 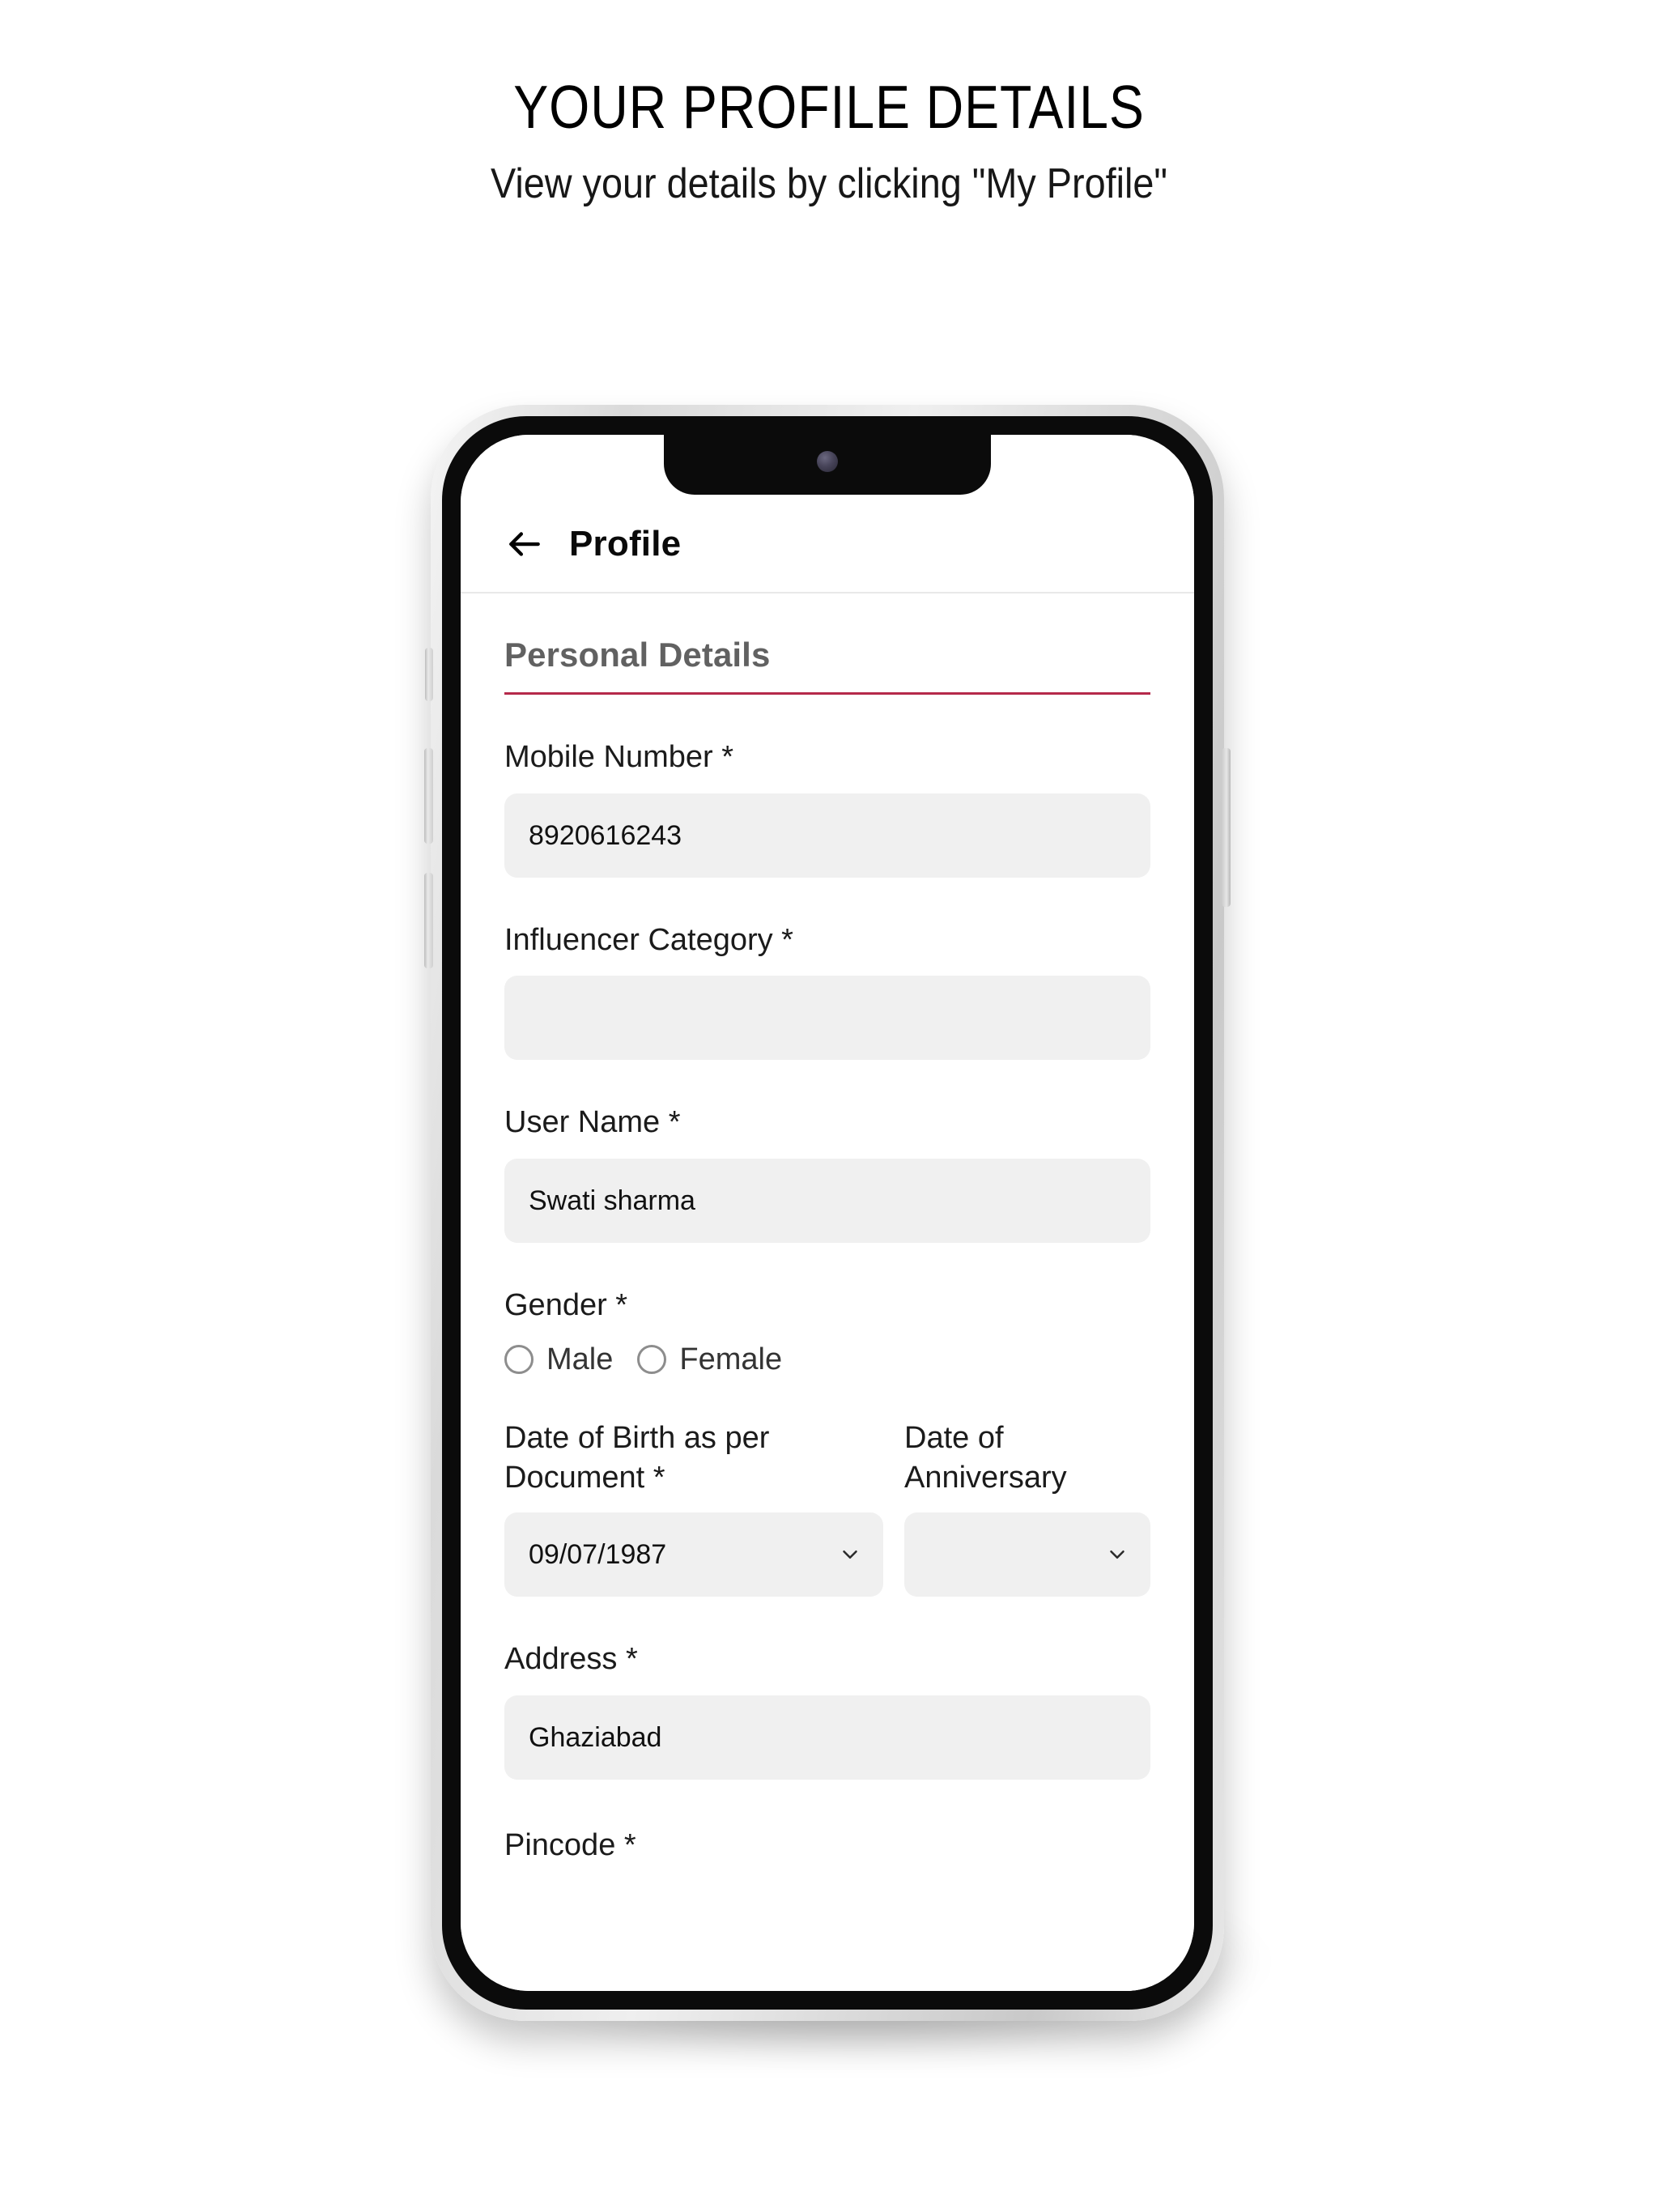 I want to click on section-title: Personal Details, so click(x=637, y=655).